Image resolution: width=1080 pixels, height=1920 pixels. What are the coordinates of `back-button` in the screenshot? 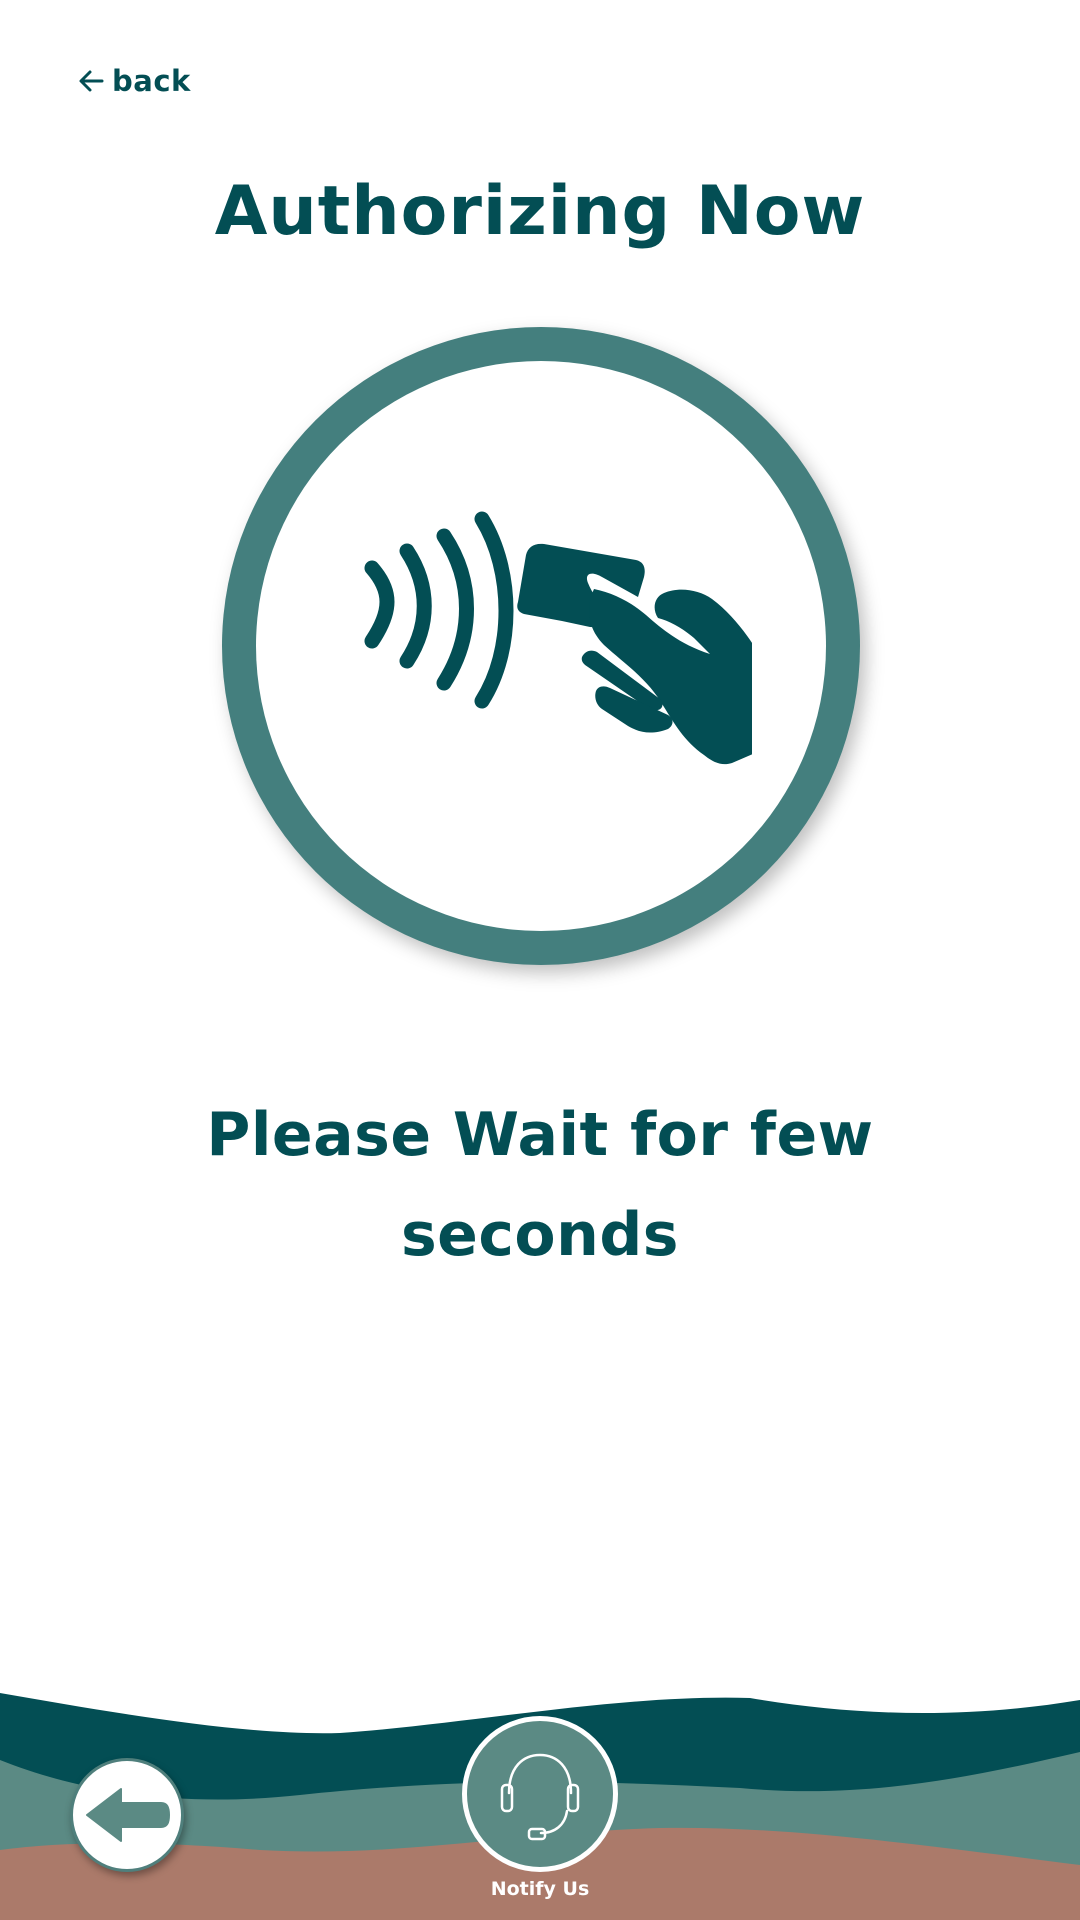 It's located at (127, 1815).